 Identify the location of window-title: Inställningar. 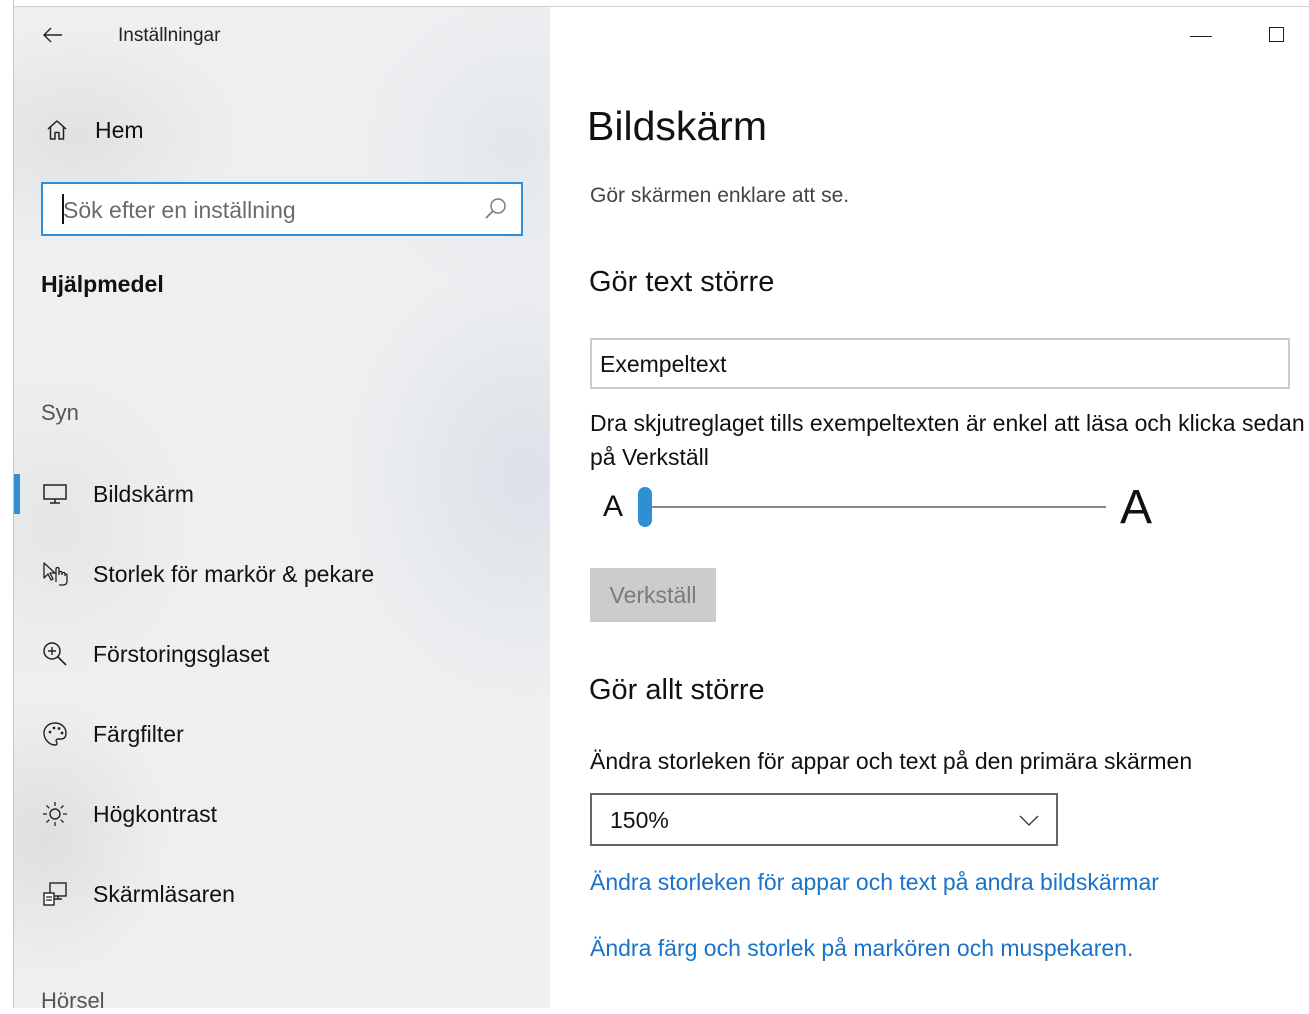
(169, 35).